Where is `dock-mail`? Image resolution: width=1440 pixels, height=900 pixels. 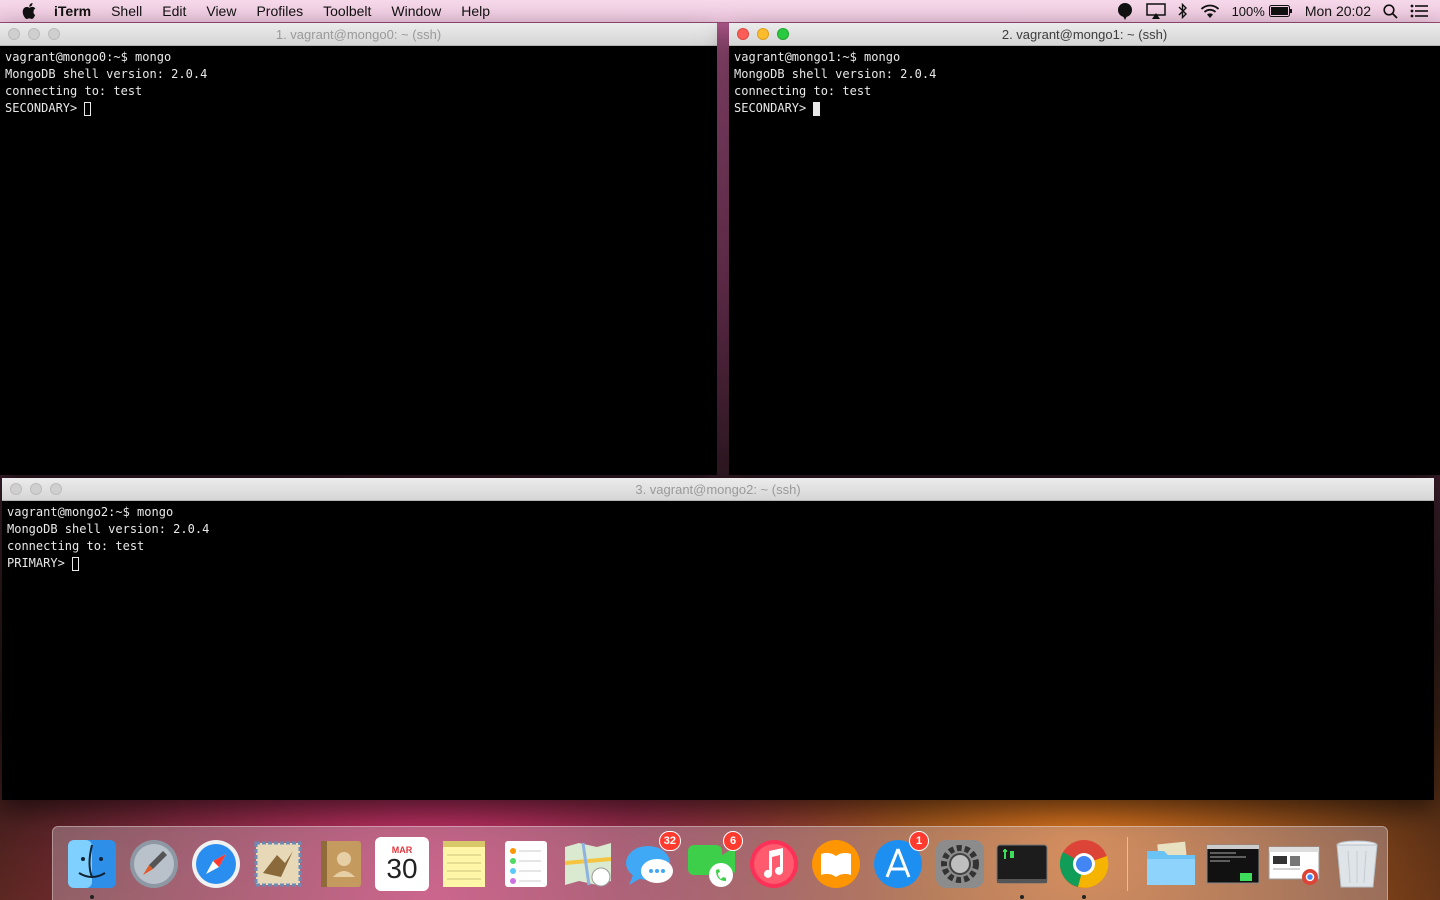 dock-mail is located at coordinates (278, 864).